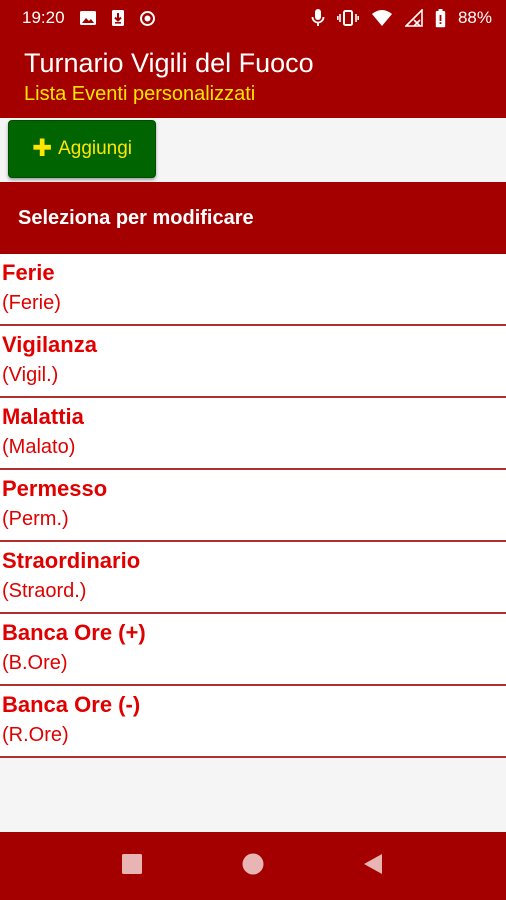 This screenshot has width=506, height=900. Describe the element at coordinates (43, 416) in the screenshot. I see `event-name: Malattia` at that location.